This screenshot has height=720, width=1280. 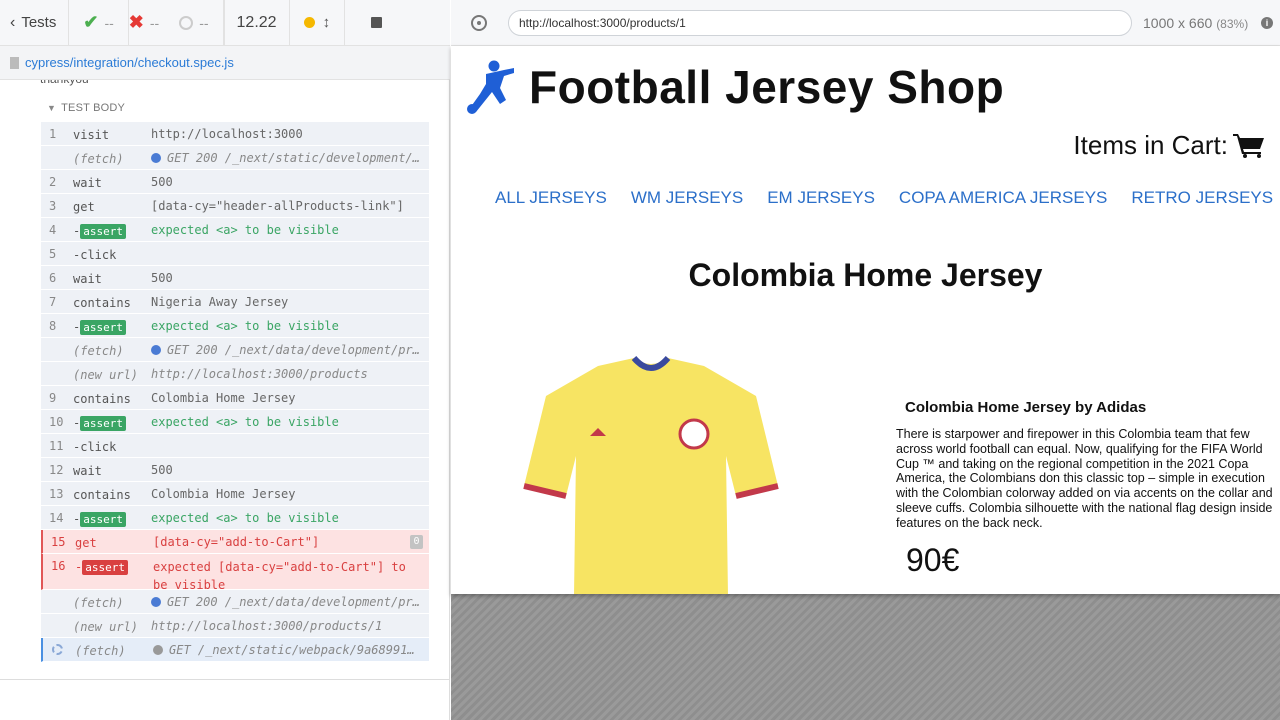 I want to click on shop-title: Football Jersey Shop, so click(x=767, y=87).